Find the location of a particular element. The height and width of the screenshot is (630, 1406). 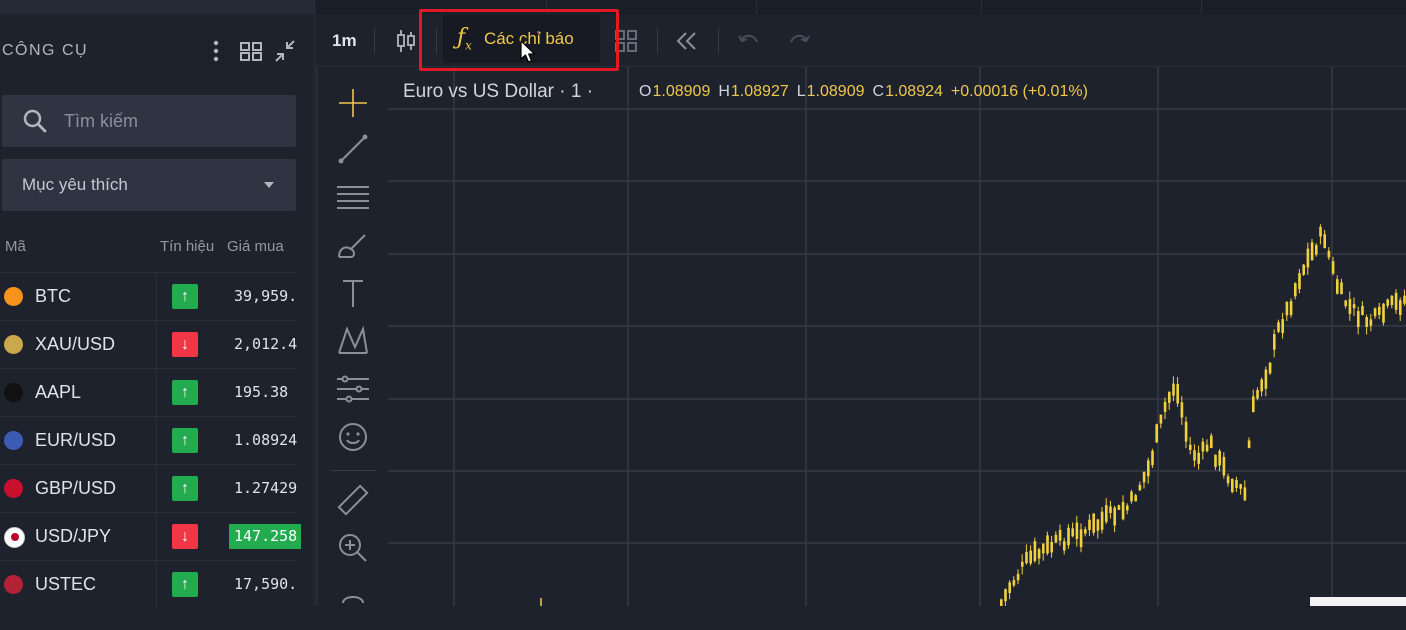

symbol-title: Euro vs US Dollar · 1 · is located at coordinates (498, 92).